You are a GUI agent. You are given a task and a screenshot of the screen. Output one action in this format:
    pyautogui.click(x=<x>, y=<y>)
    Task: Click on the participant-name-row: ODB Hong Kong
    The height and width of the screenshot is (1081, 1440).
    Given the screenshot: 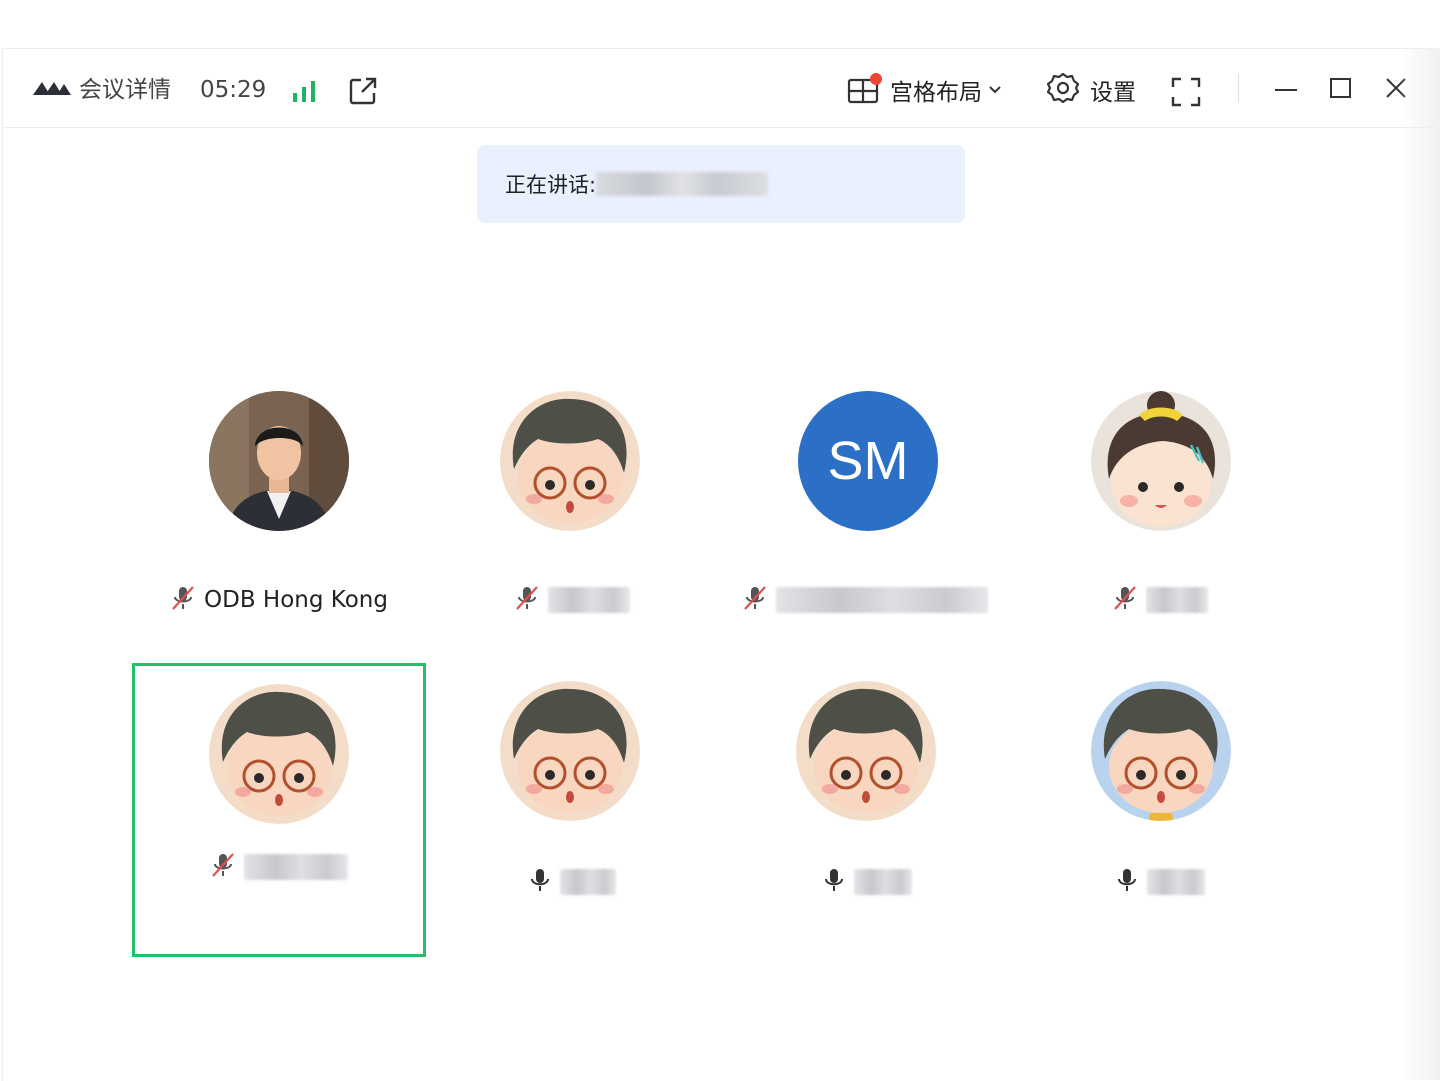 What is the action you would take?
    pyautogui.click(x=279, y=600)
    